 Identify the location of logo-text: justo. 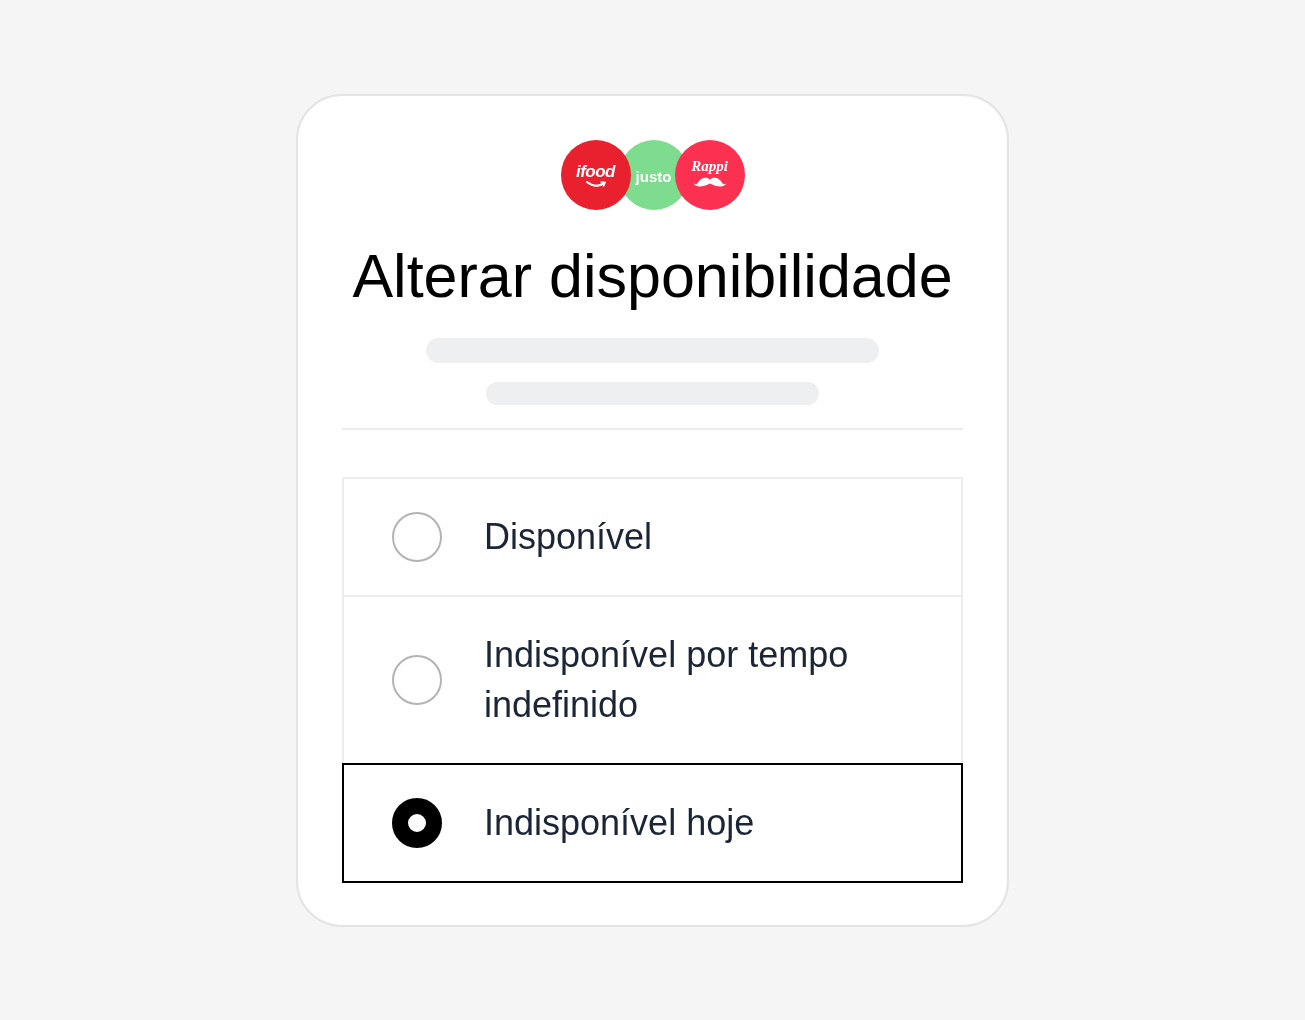
(653, 176).